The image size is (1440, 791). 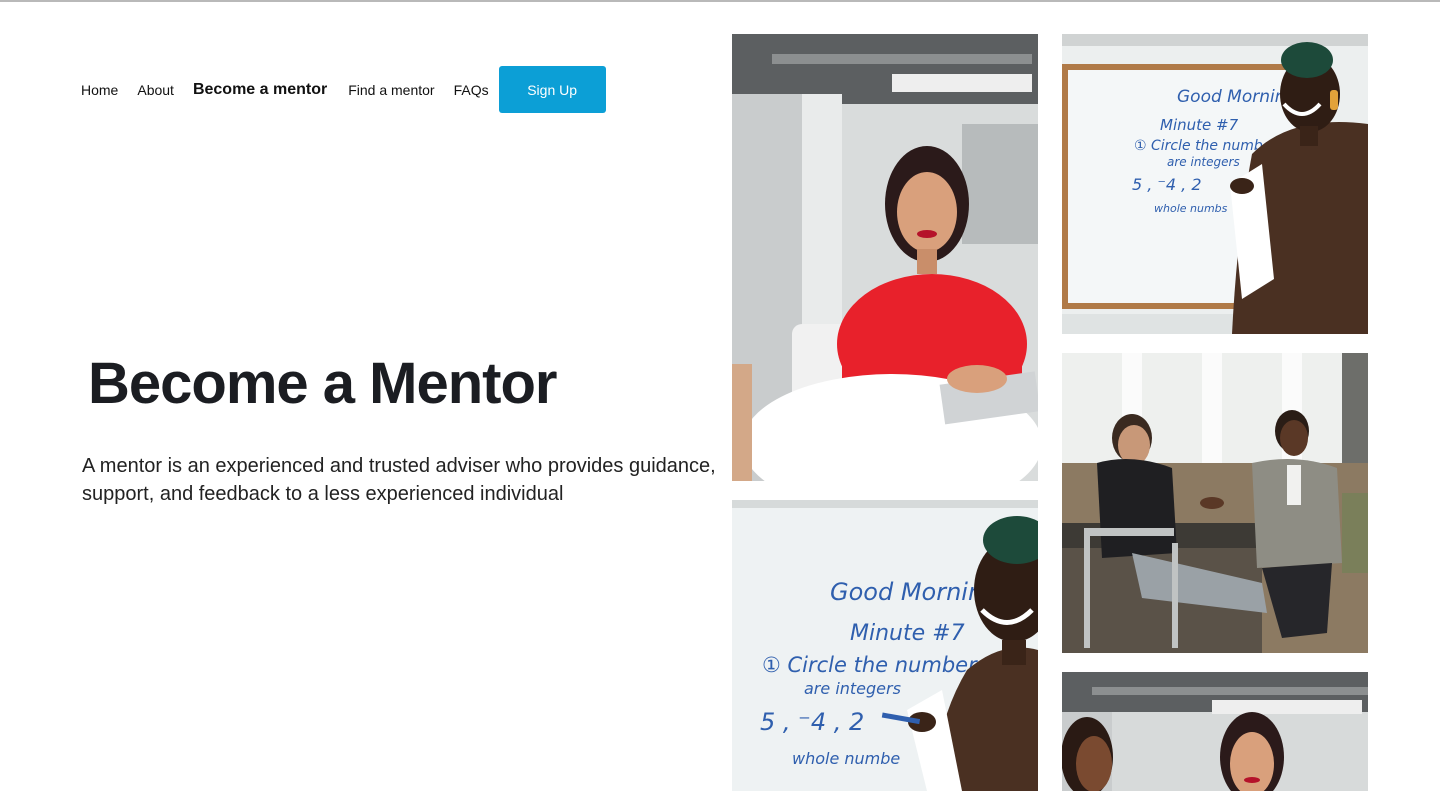 What do you see at coordinates (720, 1) in the screenshot?
I see `top-border` at bounding box center [720, 1].